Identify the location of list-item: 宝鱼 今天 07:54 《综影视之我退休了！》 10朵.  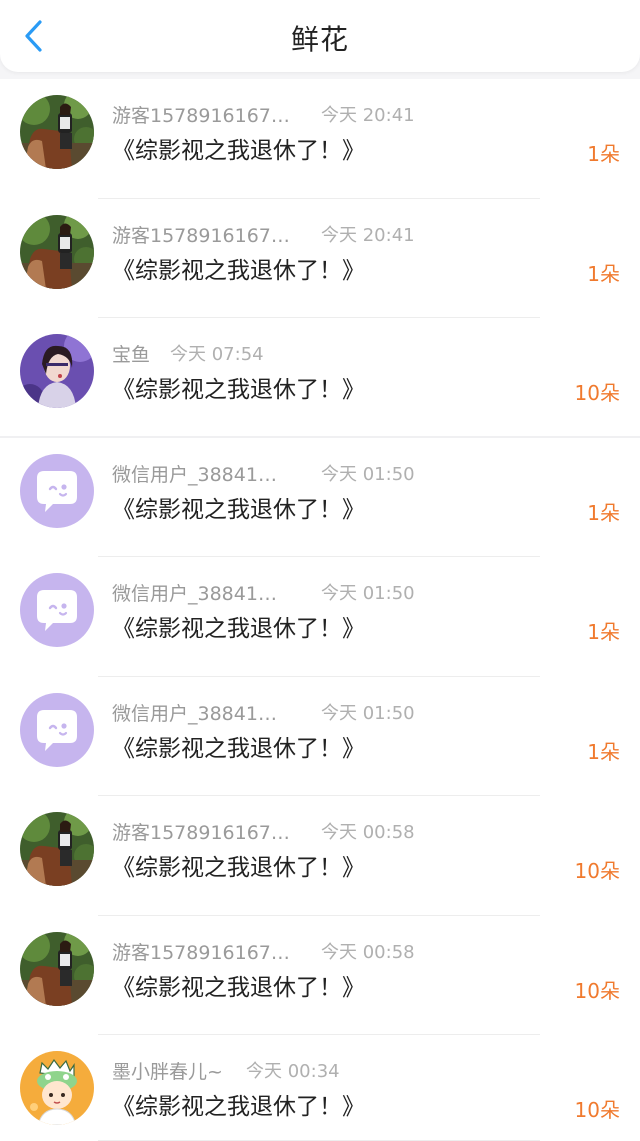
(320, 378).